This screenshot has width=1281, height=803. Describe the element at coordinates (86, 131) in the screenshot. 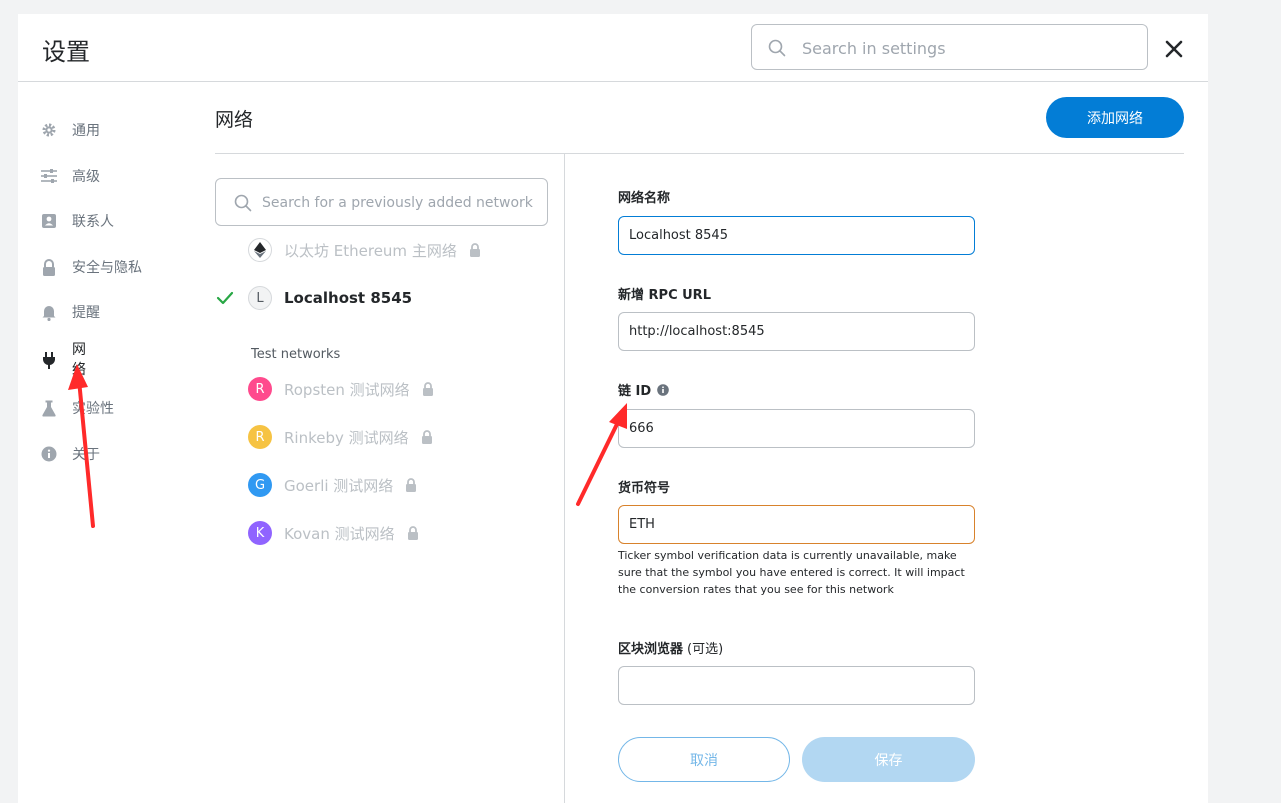

I see `sidebar-item-label: 通用` at that location.